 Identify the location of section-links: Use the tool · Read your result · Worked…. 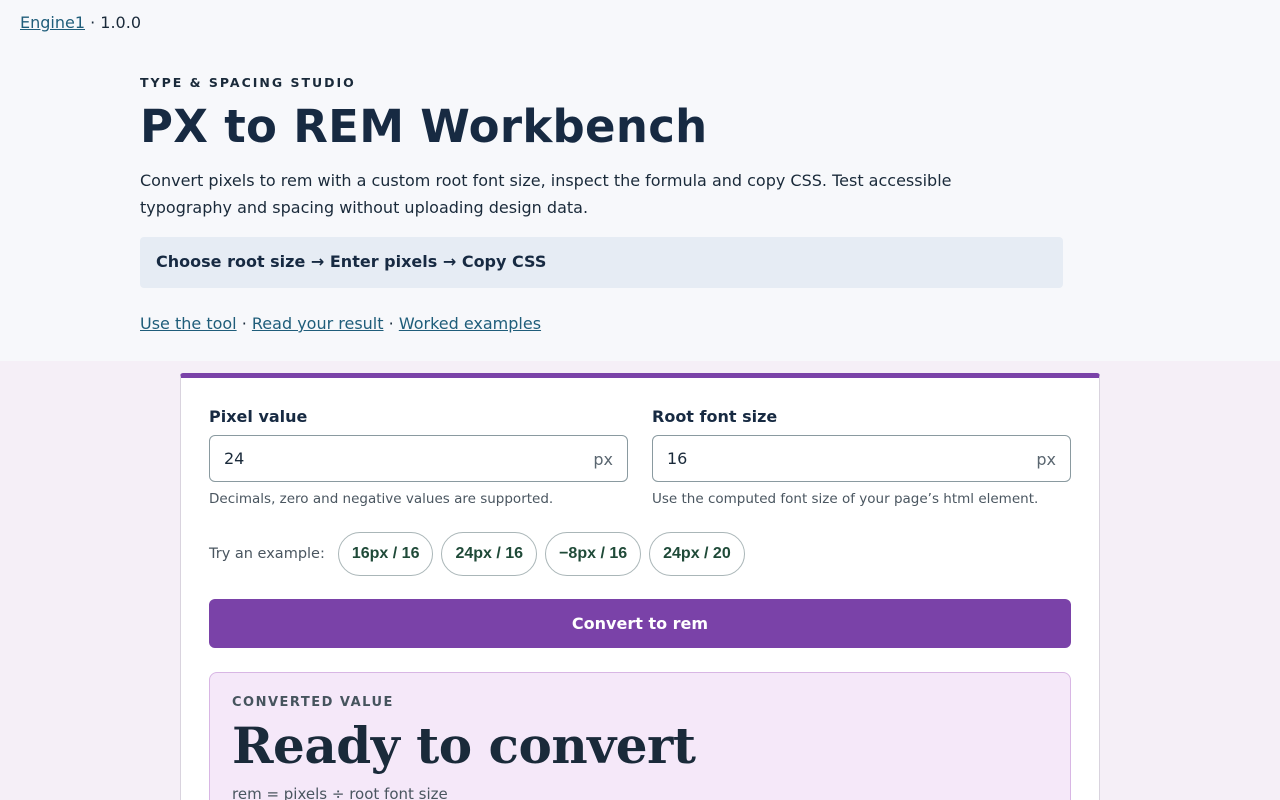
(340, 323).